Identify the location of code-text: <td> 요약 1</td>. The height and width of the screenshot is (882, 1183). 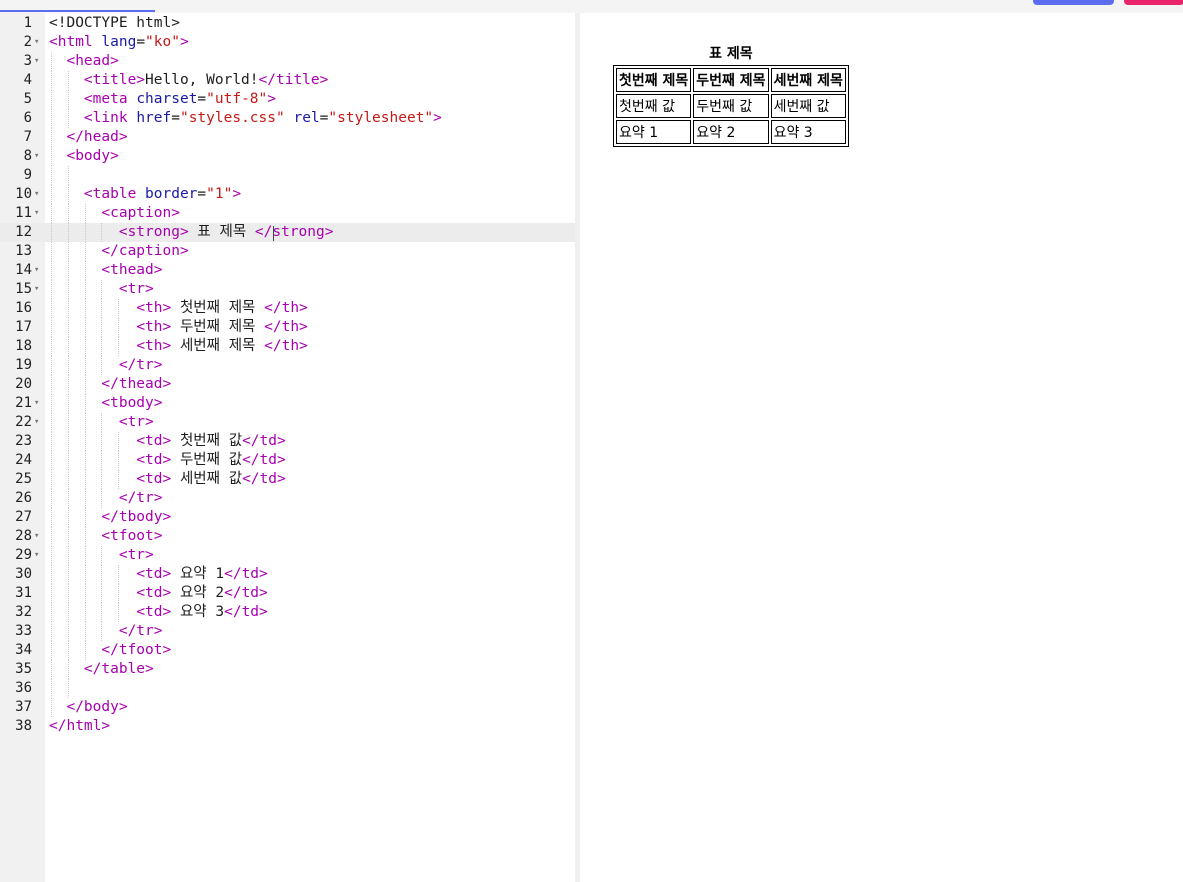
(158, 574).